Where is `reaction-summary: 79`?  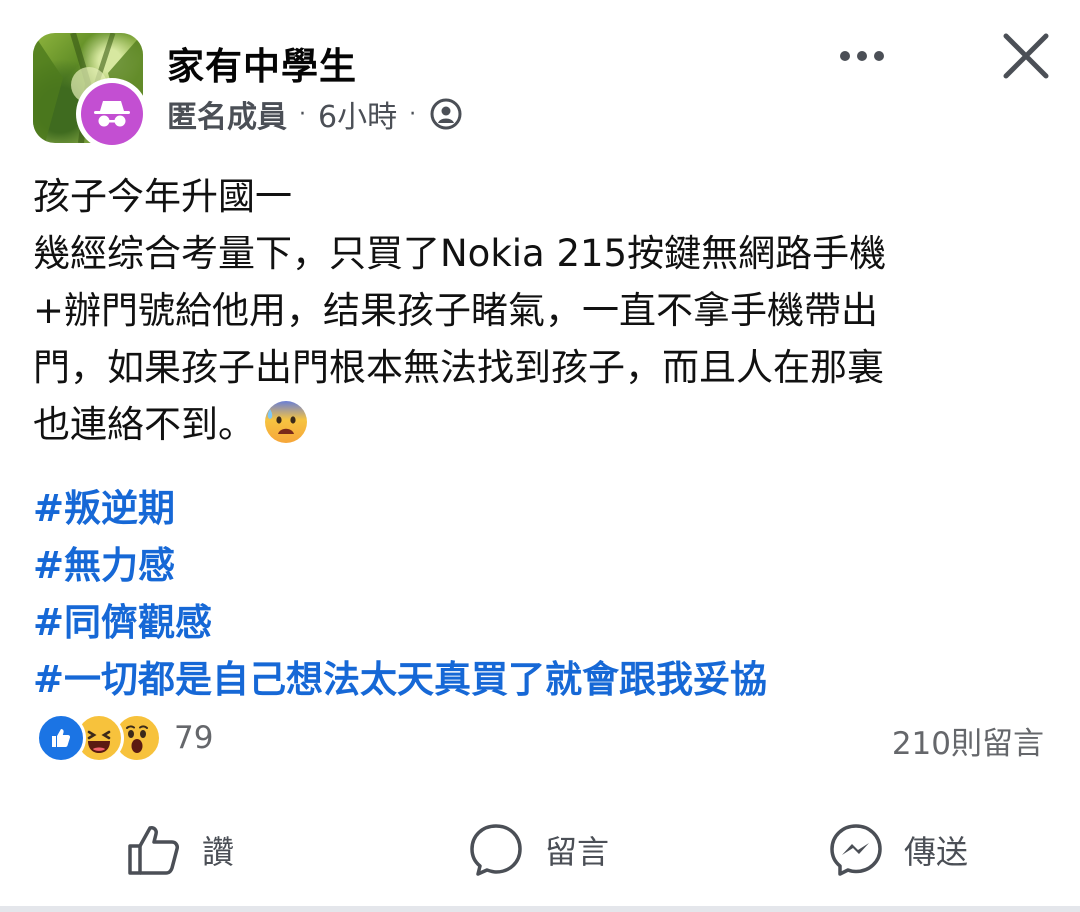 reaction-summary: 79 is located at coordinates (124, 738).